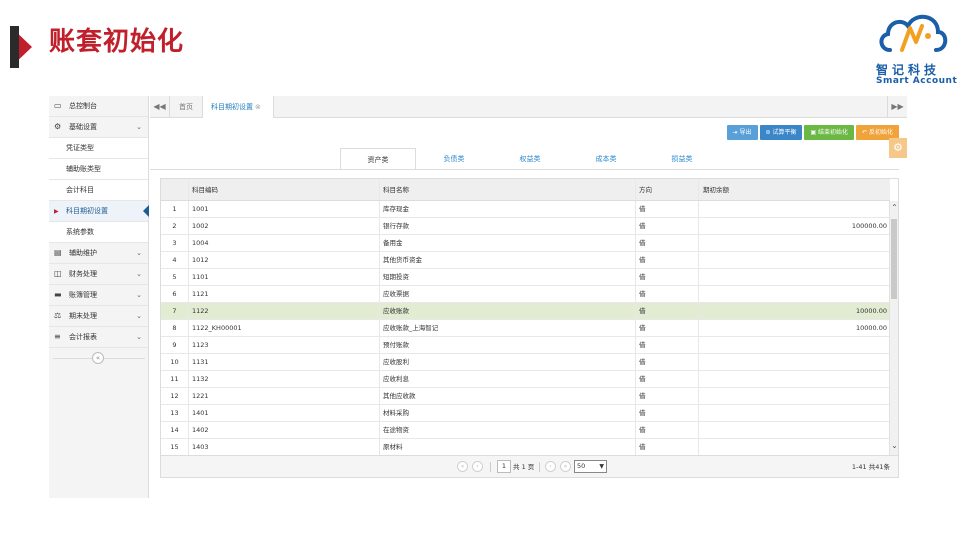 The width and height of the screenshot is (960, 540). What do you see at coordinates (258, 107) in the screenshot?
I see `tab-close-icon: ⊗` at bounding box center [258, 107].